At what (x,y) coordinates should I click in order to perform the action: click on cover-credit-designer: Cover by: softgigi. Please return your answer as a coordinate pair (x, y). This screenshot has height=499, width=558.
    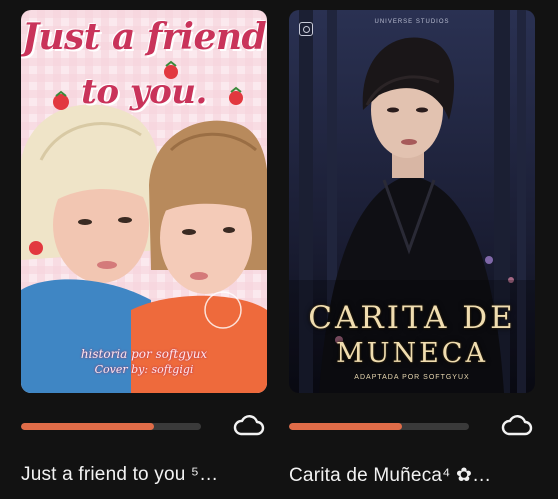
    Looking at the image, I should click on (144, 369).